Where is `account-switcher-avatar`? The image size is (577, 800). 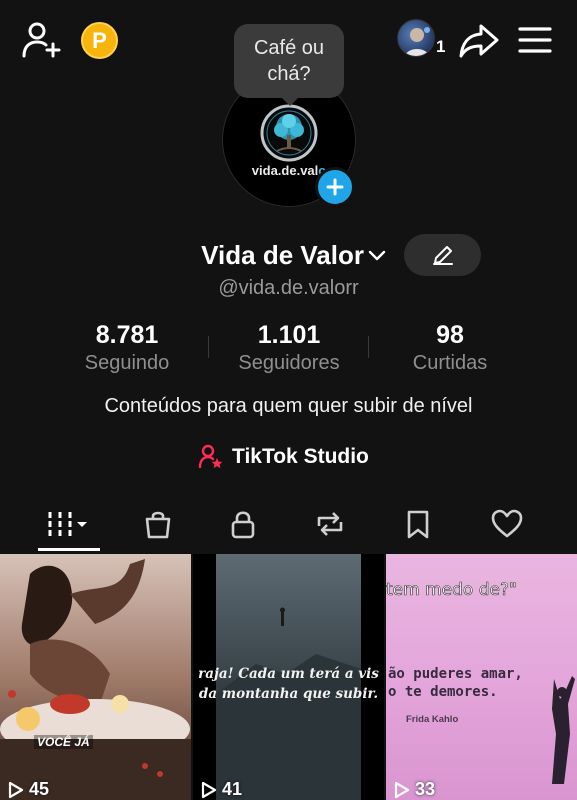 account-switcher-avatar is located at coordinates (416, 38).